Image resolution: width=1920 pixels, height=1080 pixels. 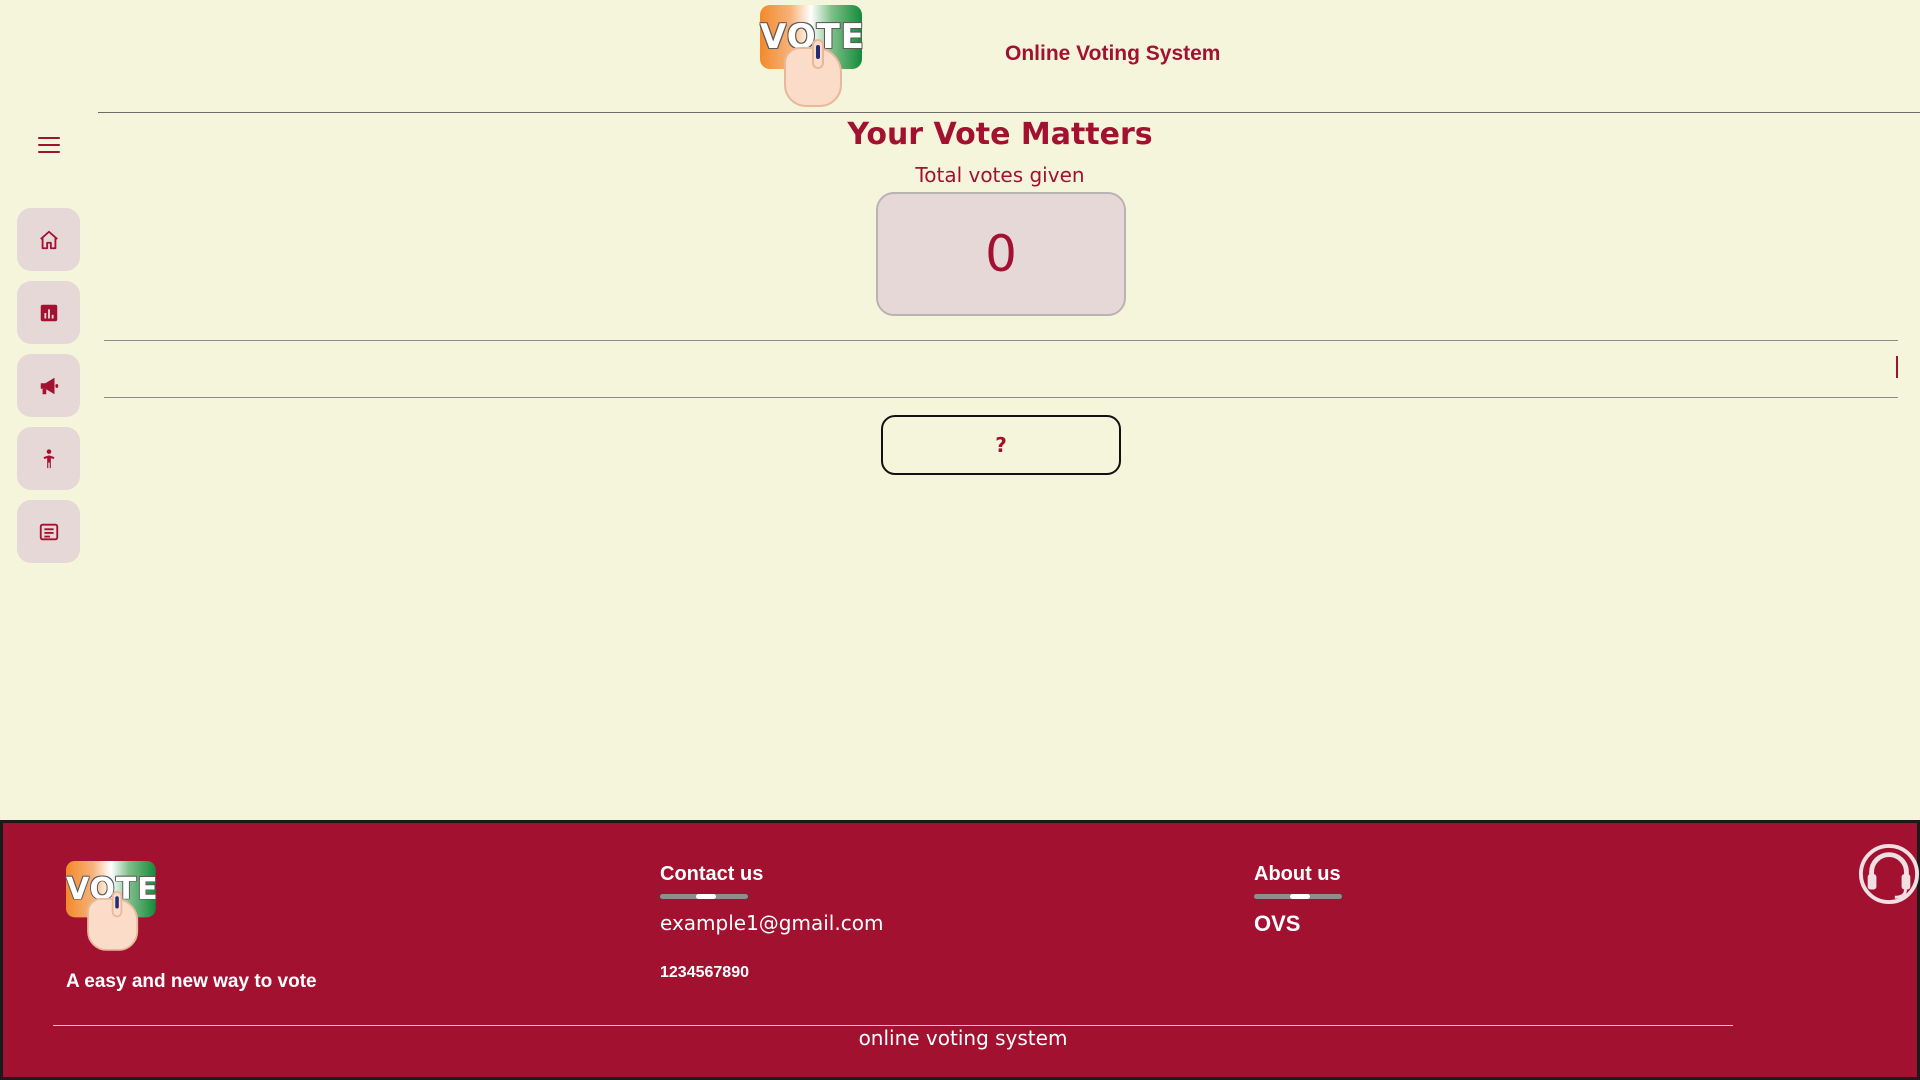 I want to click on document-list-icon, so click(x=48, y=531).